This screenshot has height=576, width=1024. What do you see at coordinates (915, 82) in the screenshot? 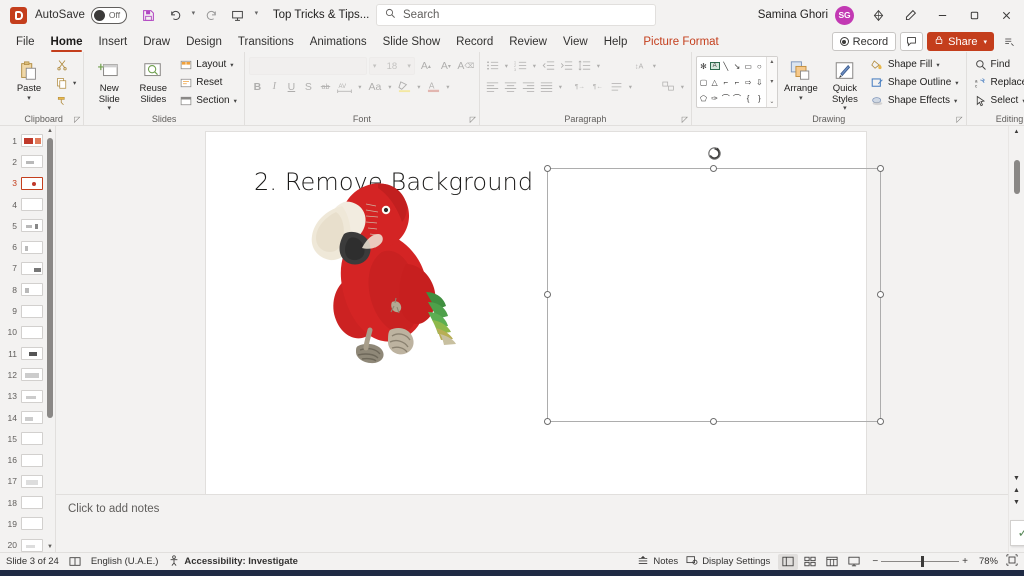
I see `shape-outline-button: Shape Outline ▾` at bounding box center [915, 82].